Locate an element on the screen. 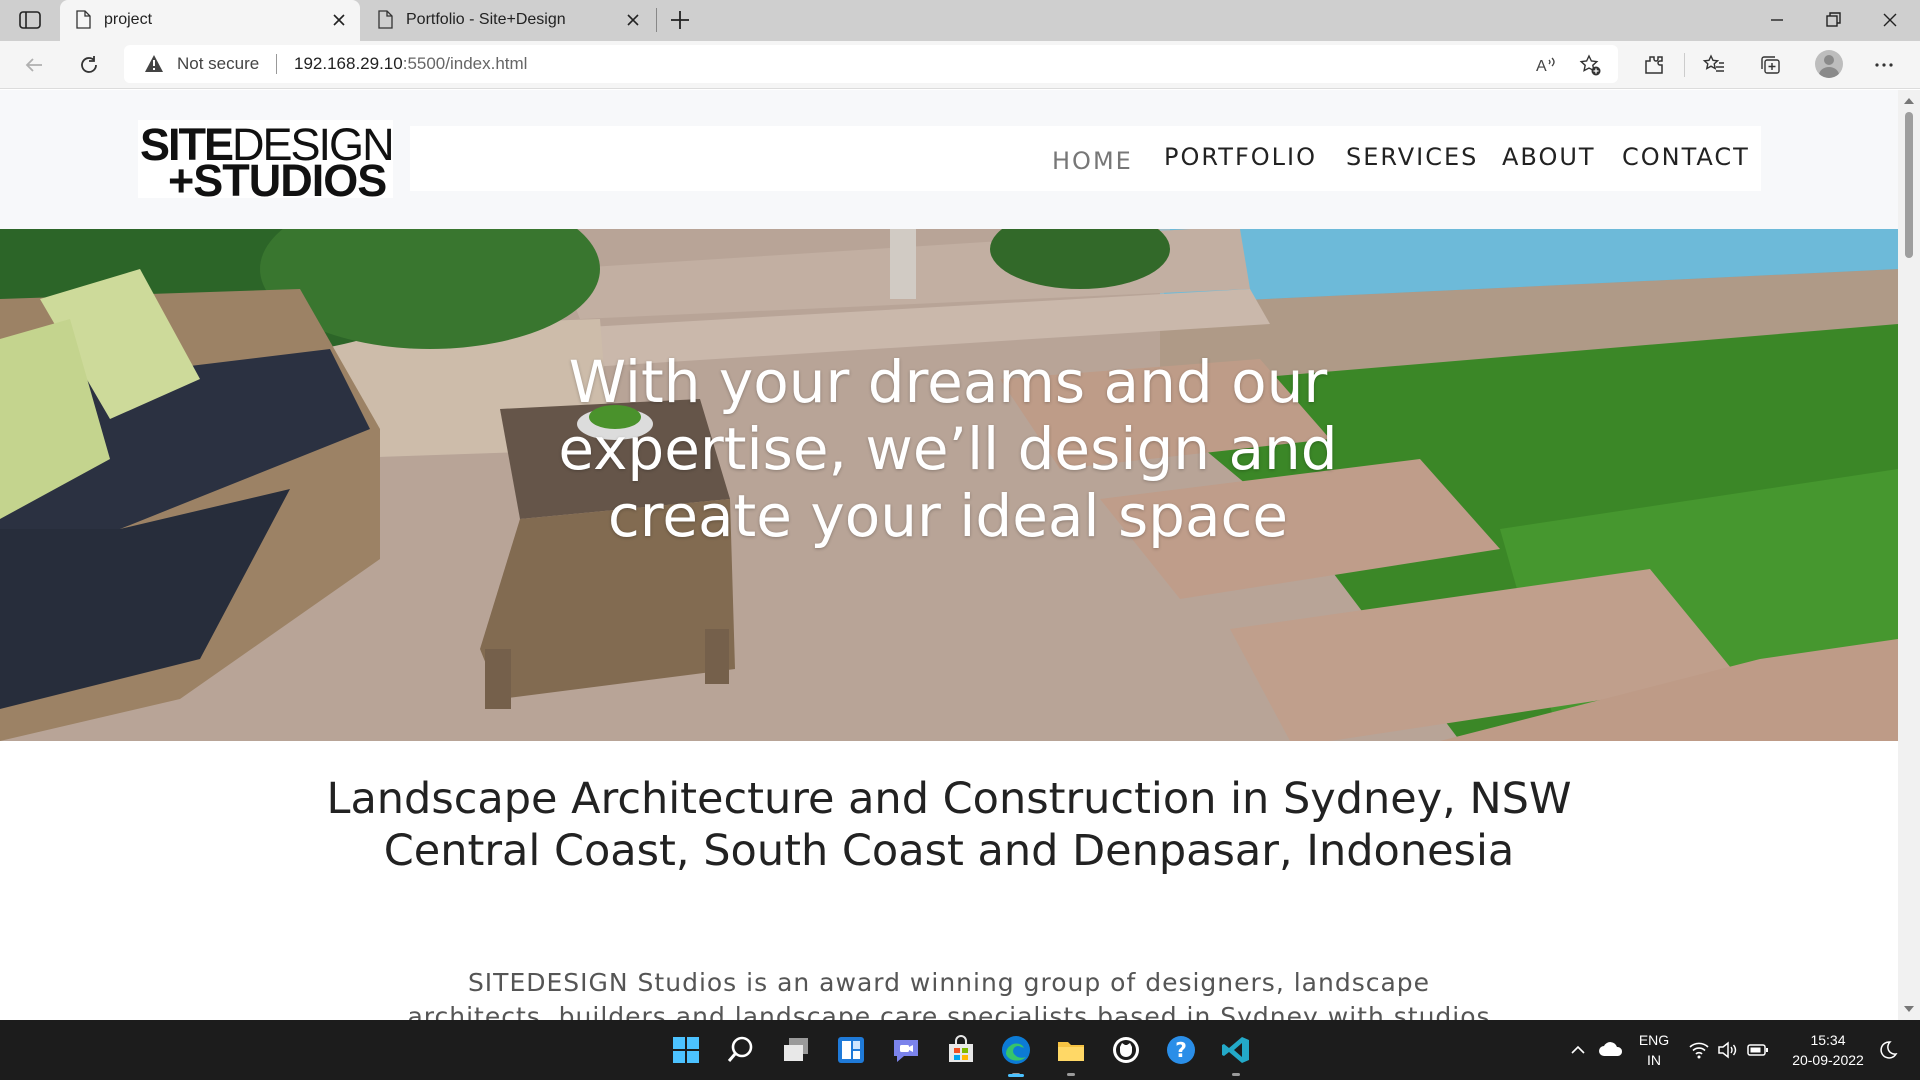  collections-icon is located at coordinates (1770, 65).